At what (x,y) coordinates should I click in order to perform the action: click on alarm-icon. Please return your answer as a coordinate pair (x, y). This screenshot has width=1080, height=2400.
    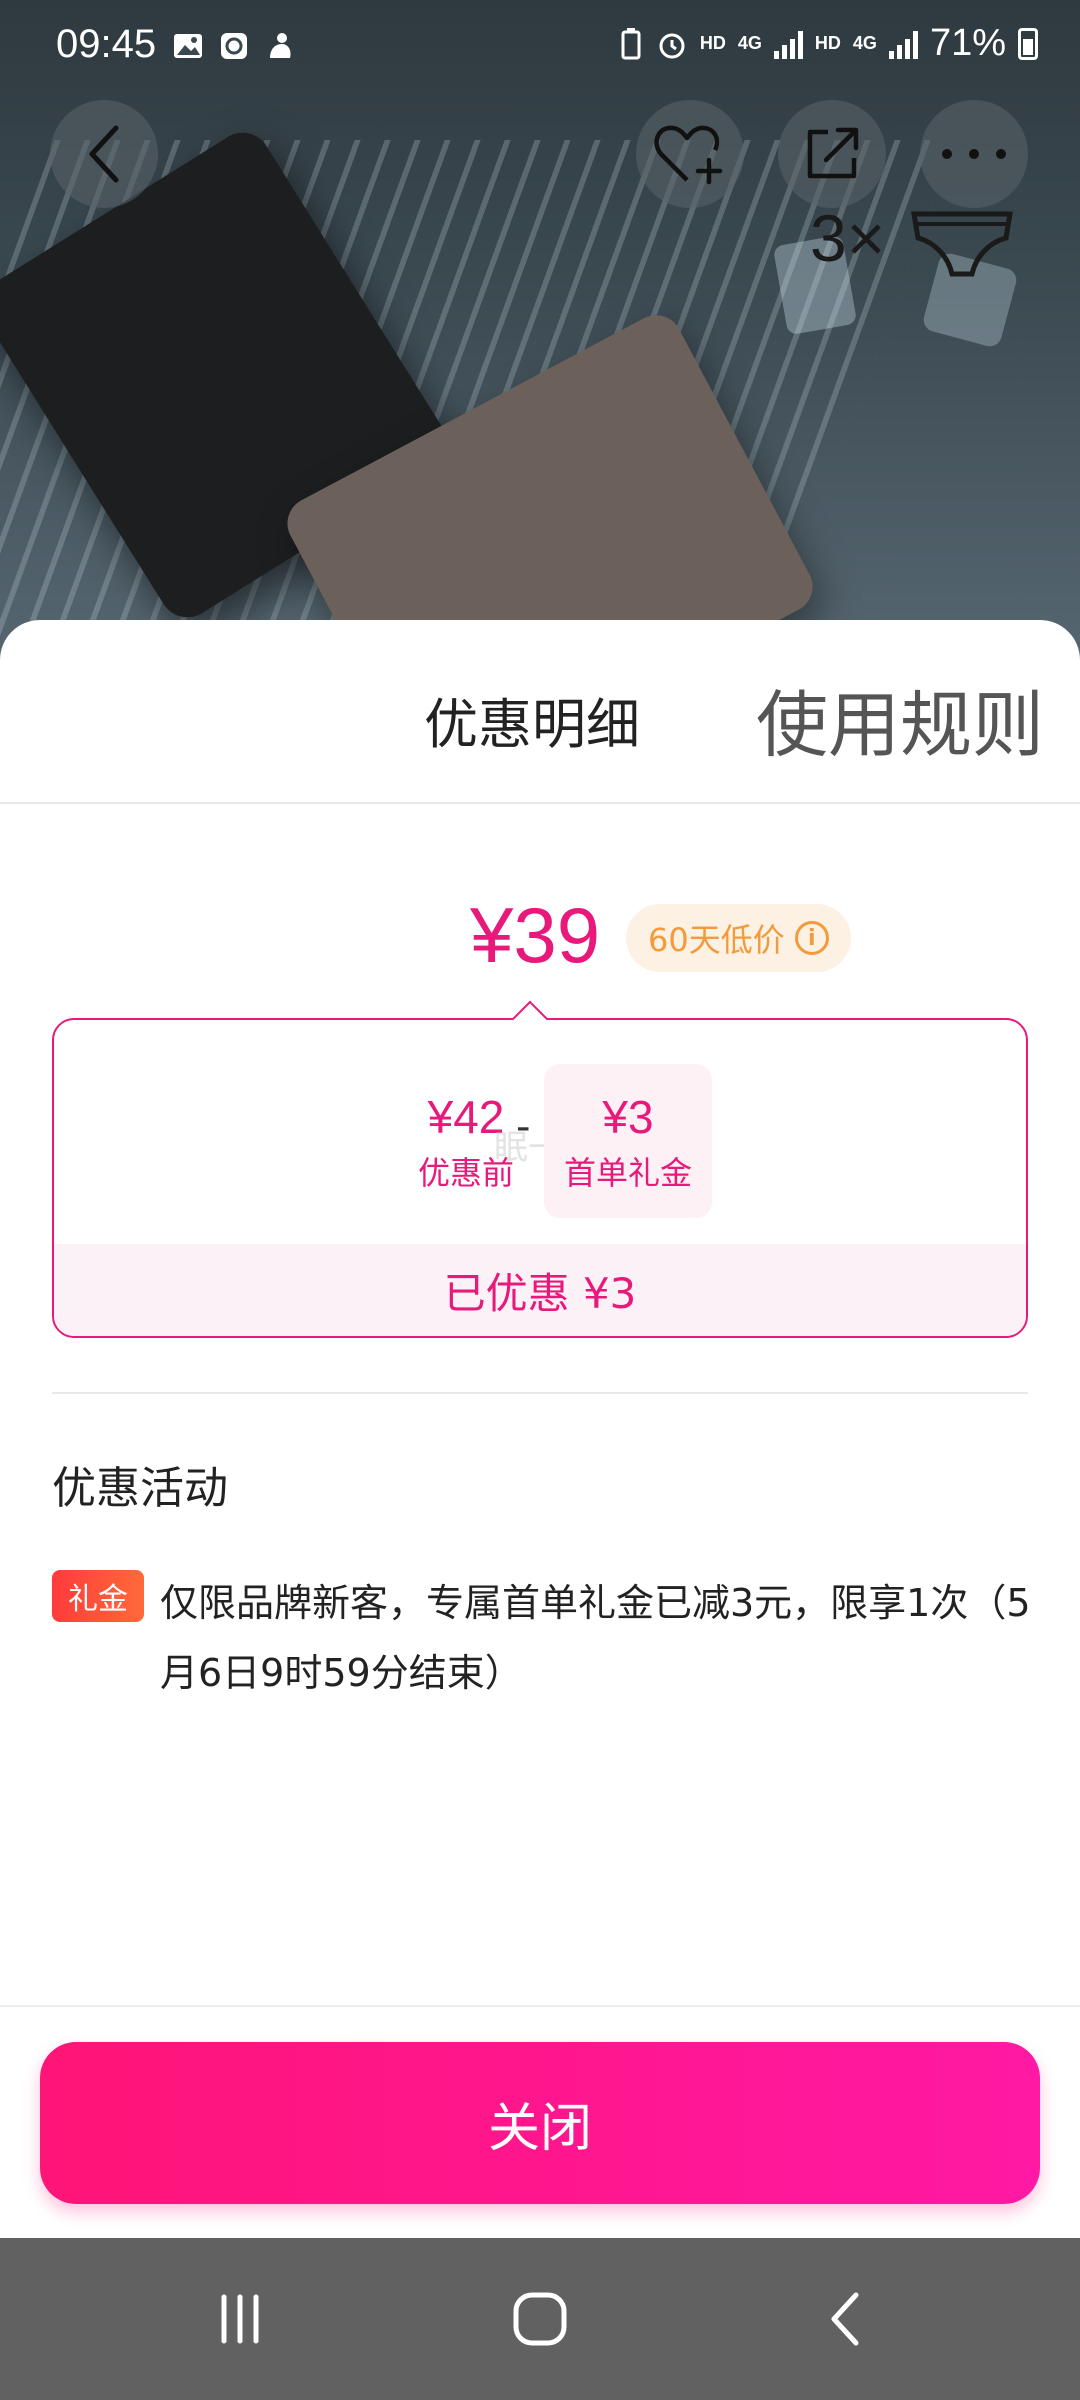
    Looking at the image, I should click on (672, 45).